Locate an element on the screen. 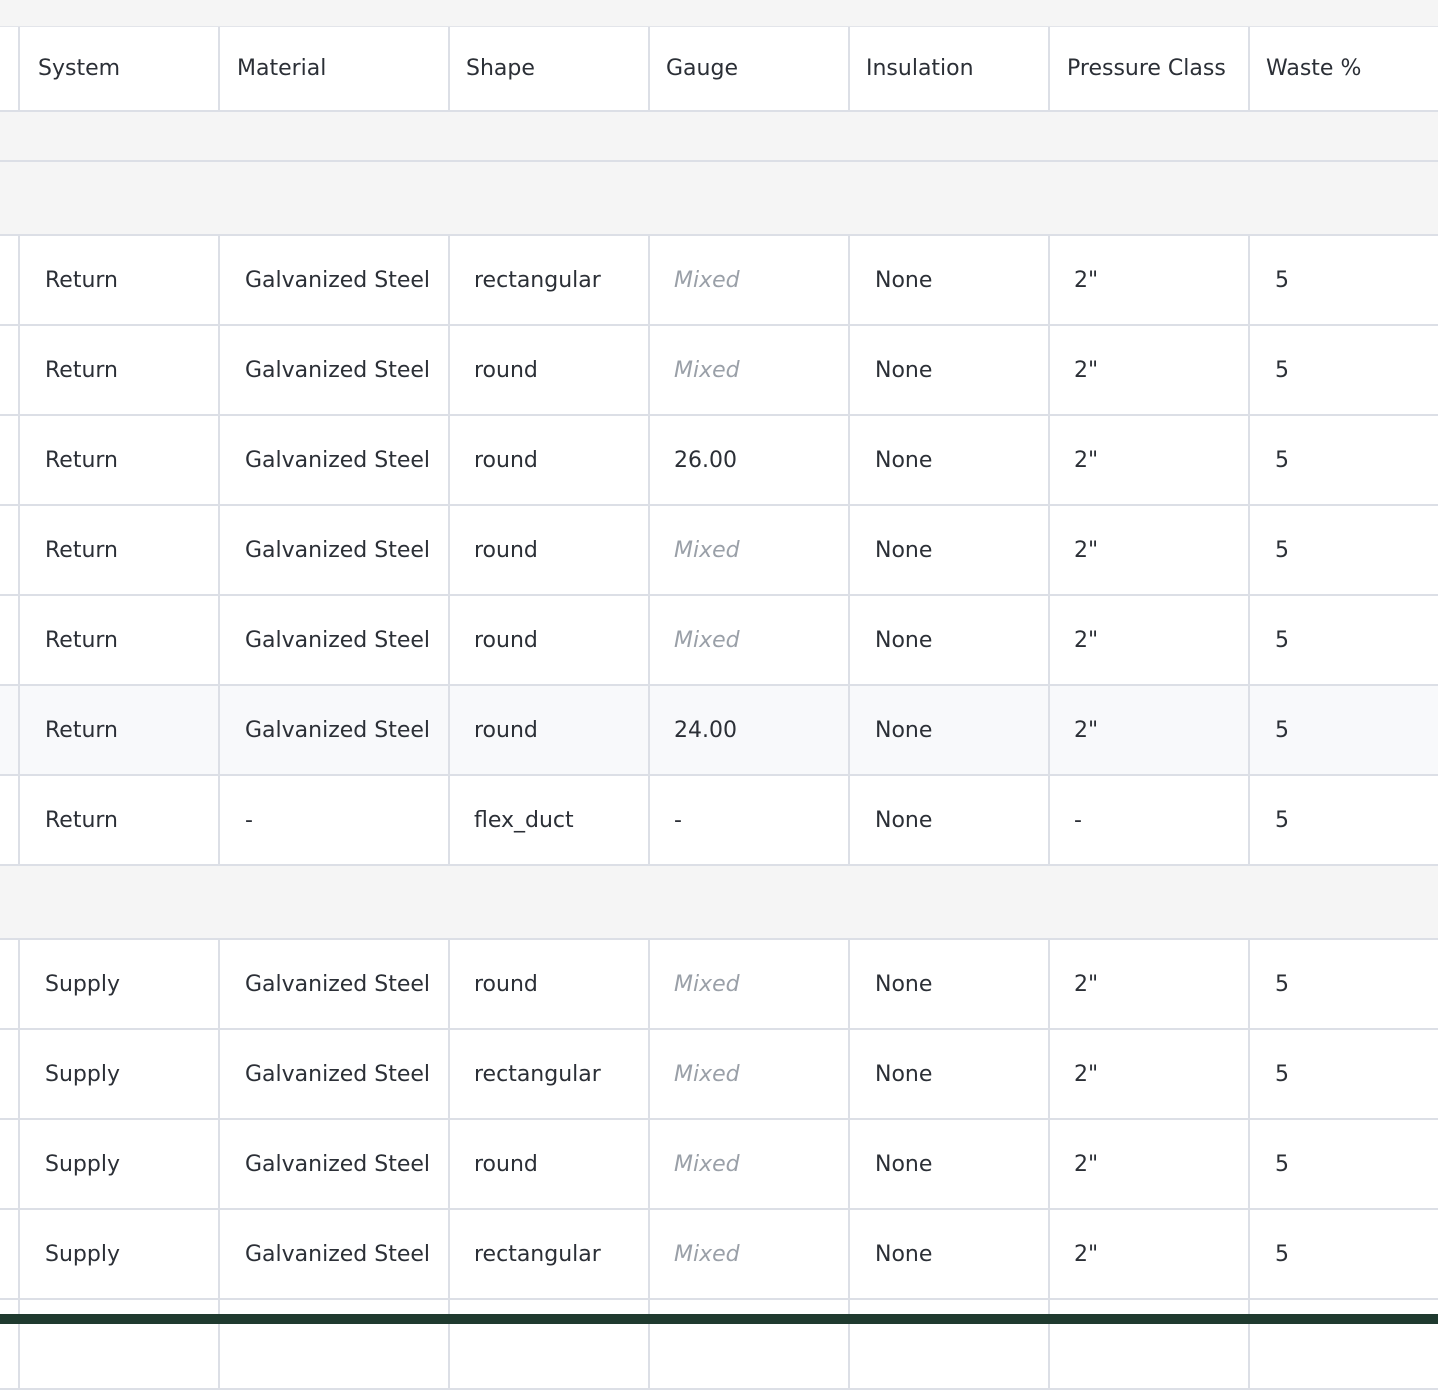  cell-material: - is located at coordinates (333, 820).